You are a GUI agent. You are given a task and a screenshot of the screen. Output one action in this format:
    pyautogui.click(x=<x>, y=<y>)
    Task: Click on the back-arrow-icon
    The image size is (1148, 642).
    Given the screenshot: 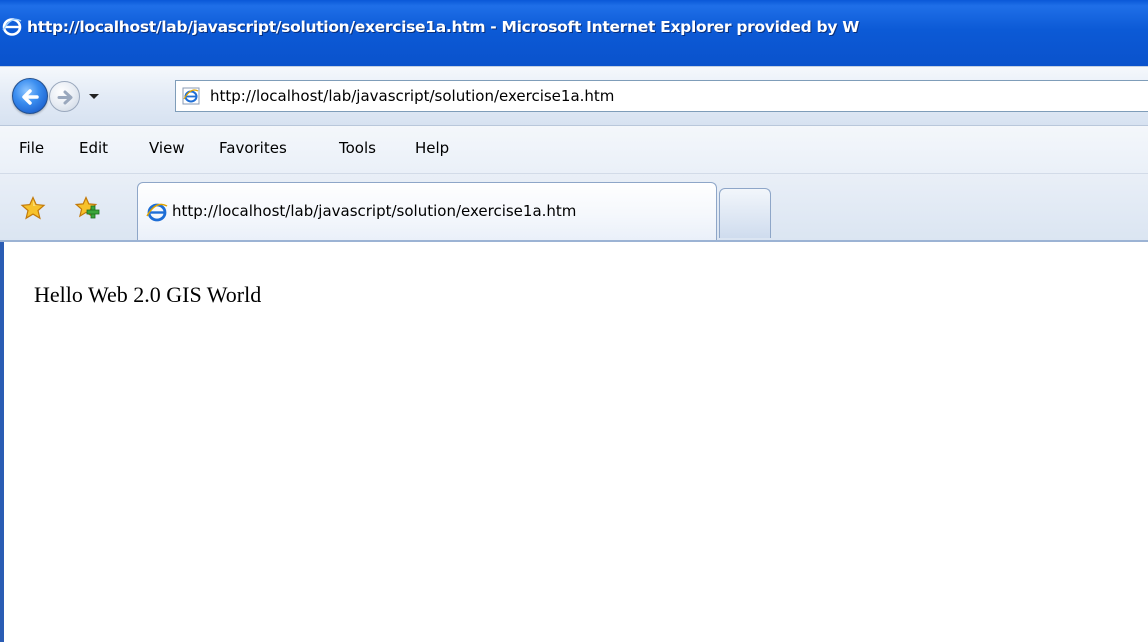 What is the action you would take?
    pyautogui.click(x=30, y=97)
    